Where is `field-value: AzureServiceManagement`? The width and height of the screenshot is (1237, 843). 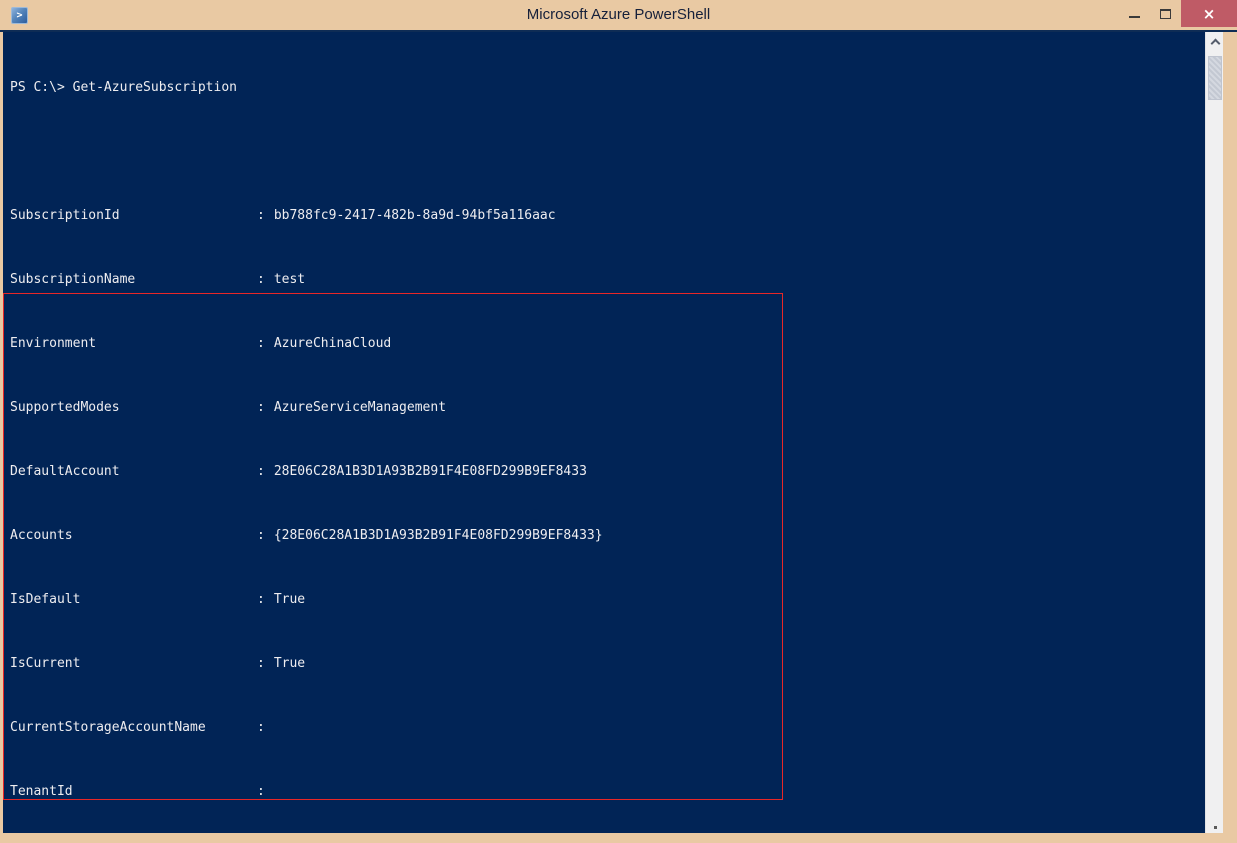
field-value: AzureServiceManagement is located at coordinates (360, 407).